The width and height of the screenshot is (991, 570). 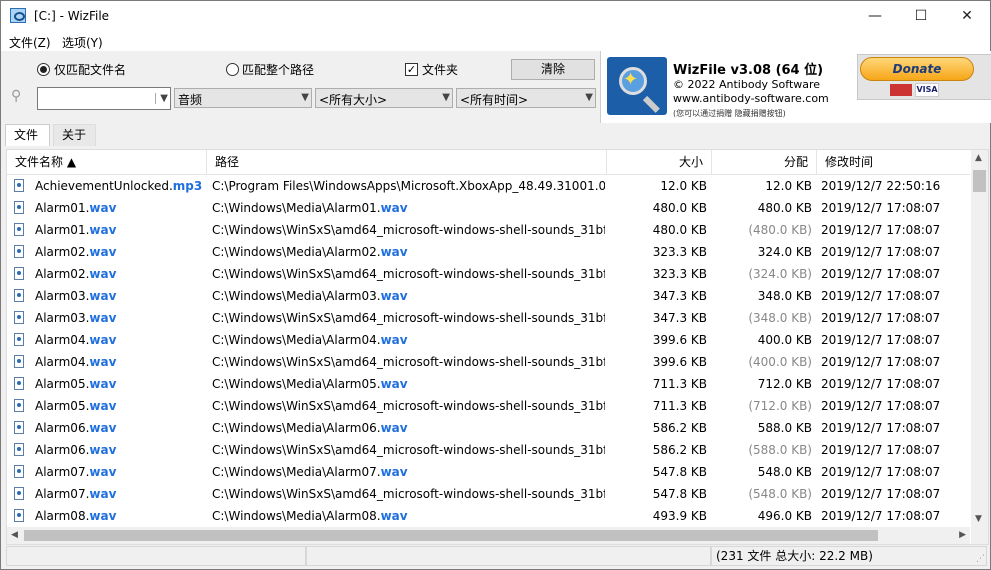 What do you see at coordinates (875, 16) in the screenshot?
I see `minimize-button: —` at bounding box center [875, 16].